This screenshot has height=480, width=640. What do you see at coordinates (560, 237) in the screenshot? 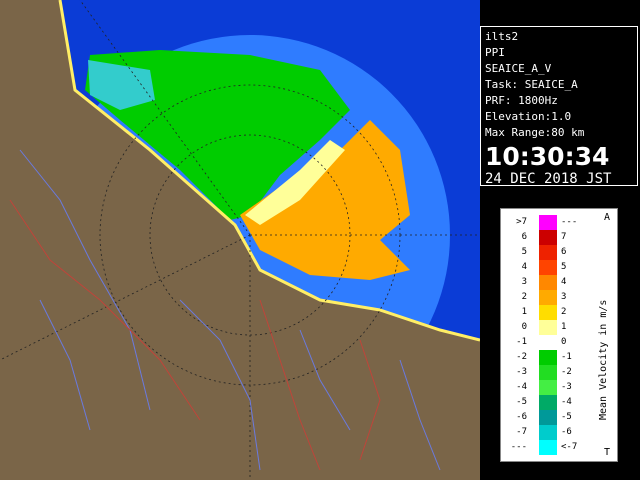
I see `legend-row: 67` at bounding box center [560, 237].